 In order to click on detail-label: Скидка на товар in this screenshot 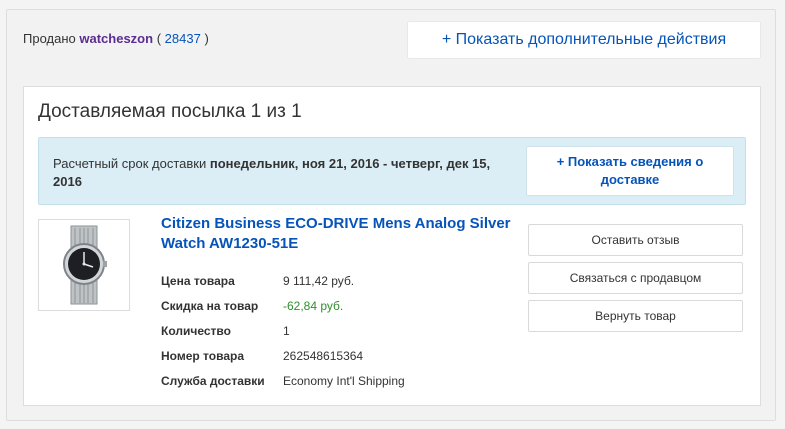, I will do `click(210, 306)`.